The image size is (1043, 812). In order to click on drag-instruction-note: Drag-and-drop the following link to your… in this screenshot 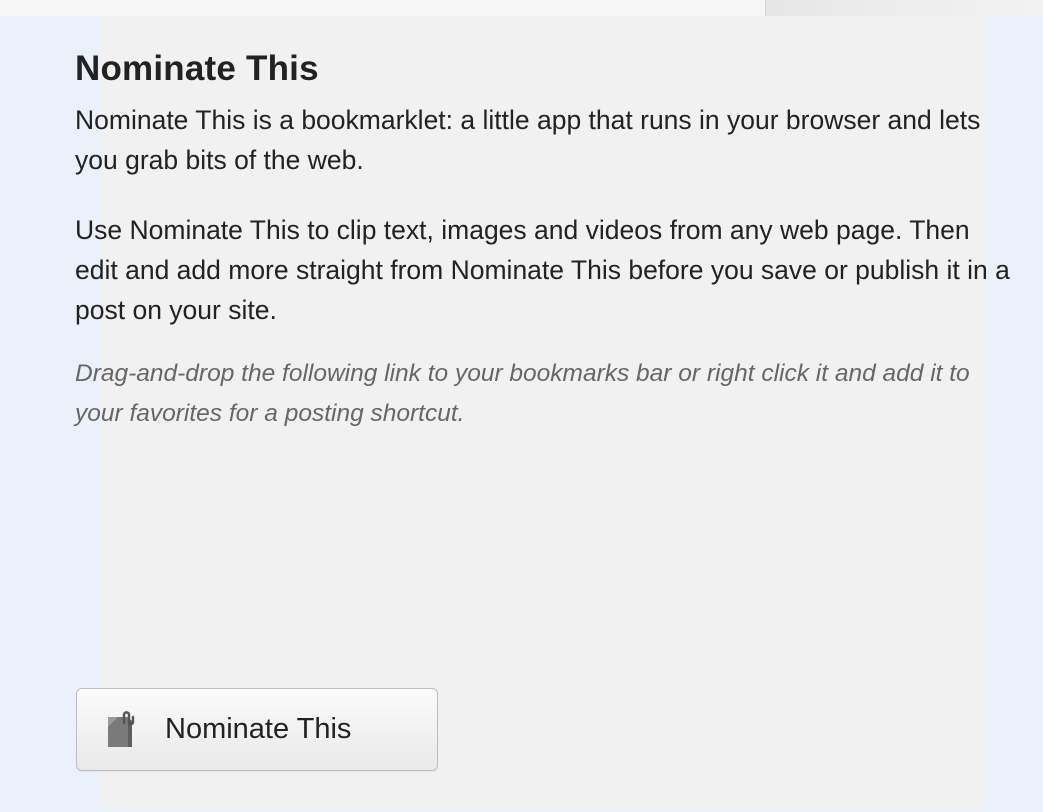, I will do `click(522, 393)`.